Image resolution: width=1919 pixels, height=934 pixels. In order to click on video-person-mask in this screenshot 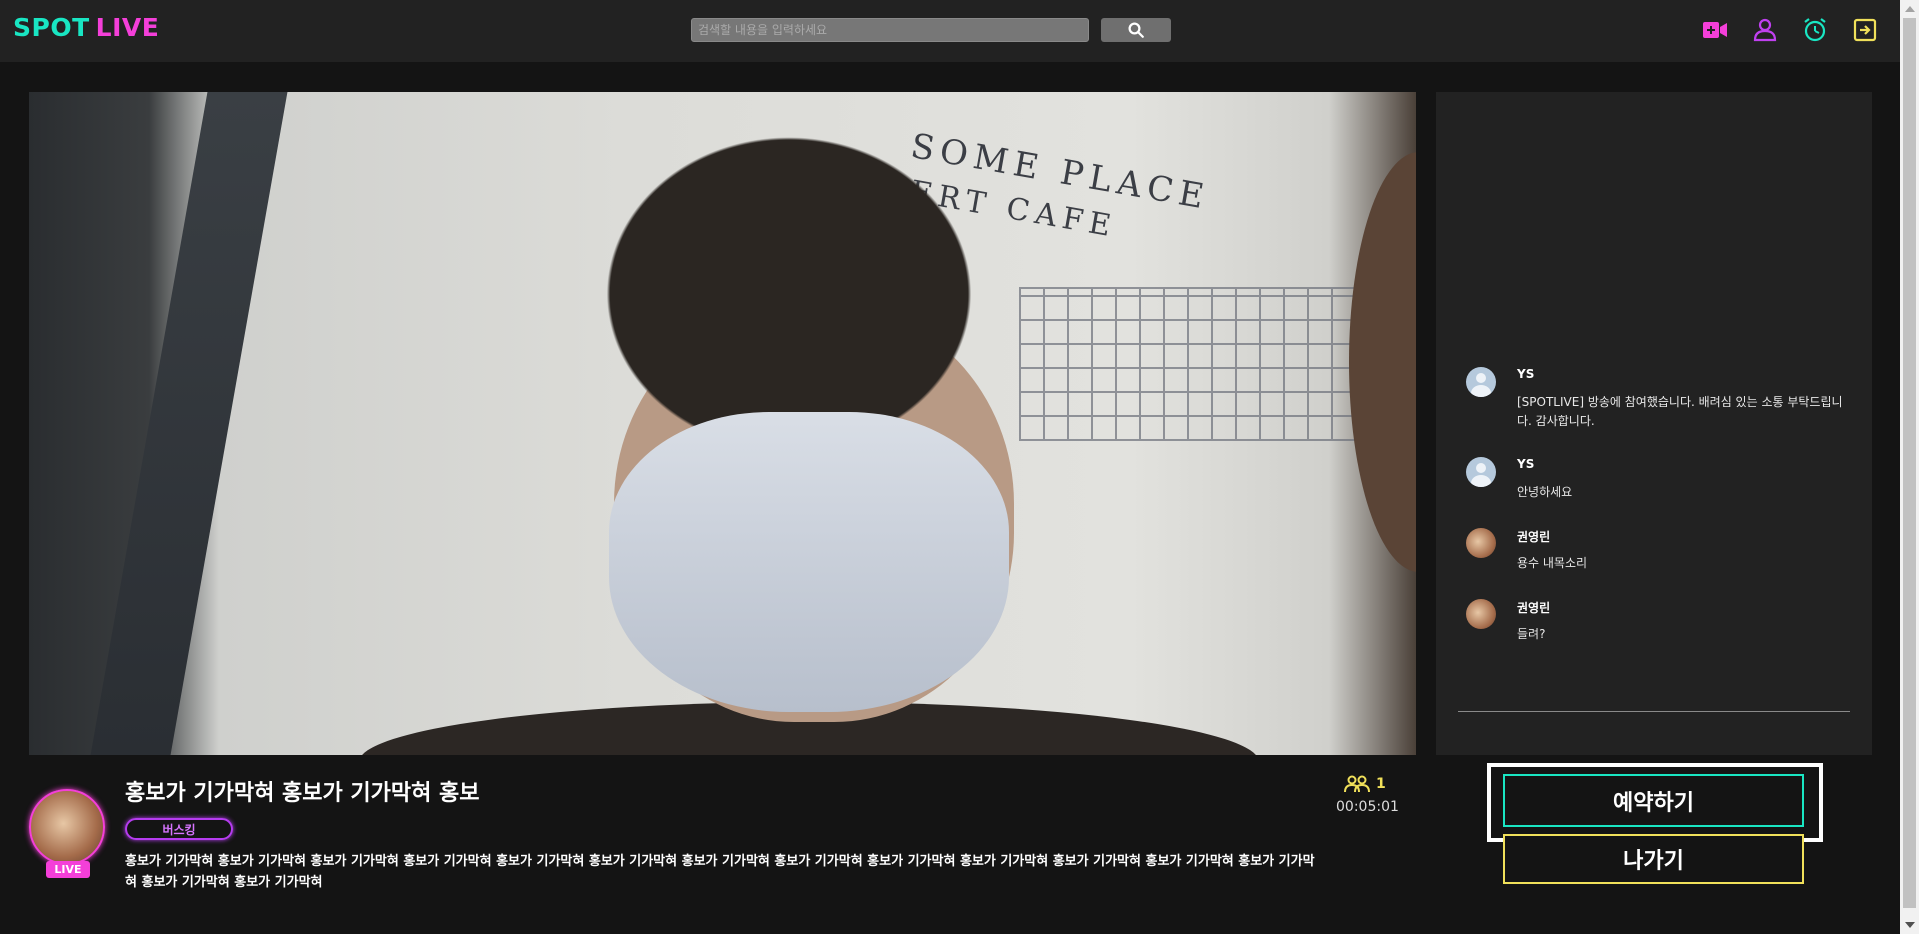, I will do `click(809, 562)`.